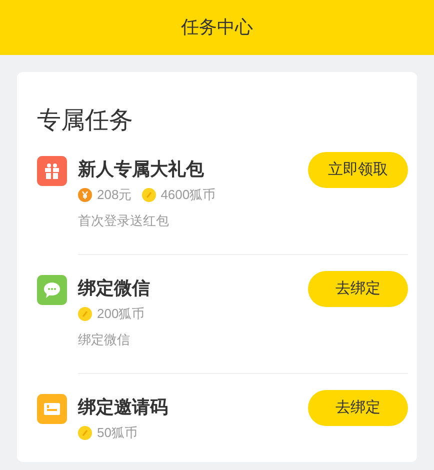 This screenshot has width=434, height=470. I want to click on reward-amount: 50狐币, so click(117, 433).